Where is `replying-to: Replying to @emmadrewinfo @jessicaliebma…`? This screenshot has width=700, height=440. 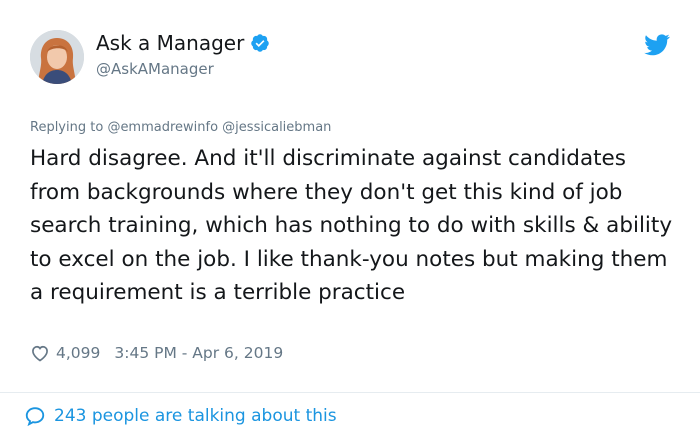
replying-to: Replying to @emmadrewinfo @jessicaliebma… is located at coordinates (180, 127).